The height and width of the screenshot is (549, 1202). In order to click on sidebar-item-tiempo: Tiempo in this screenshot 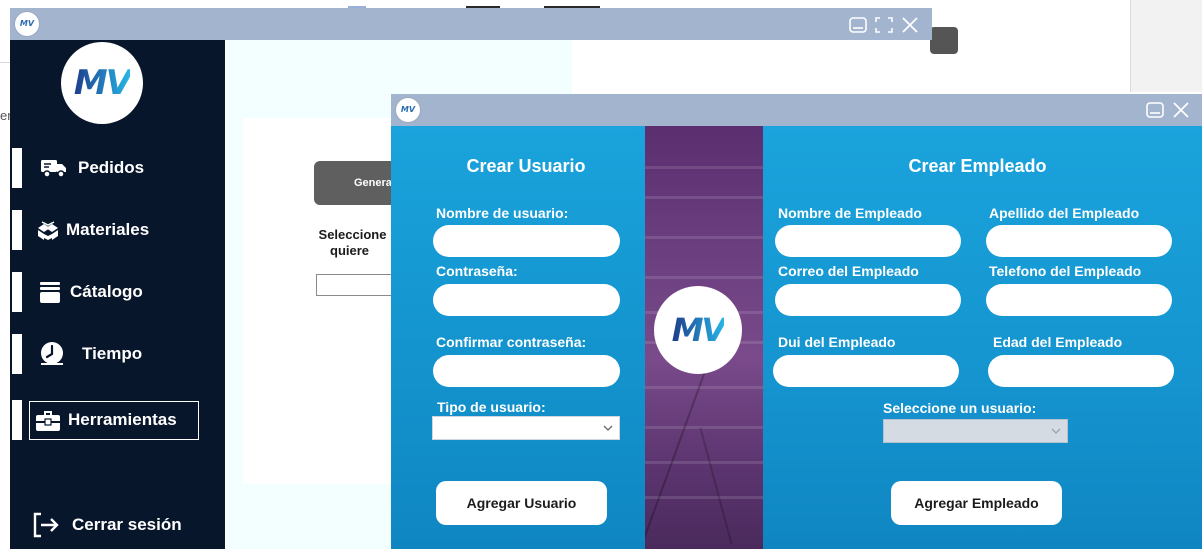, I will do `click(77, 354)`.